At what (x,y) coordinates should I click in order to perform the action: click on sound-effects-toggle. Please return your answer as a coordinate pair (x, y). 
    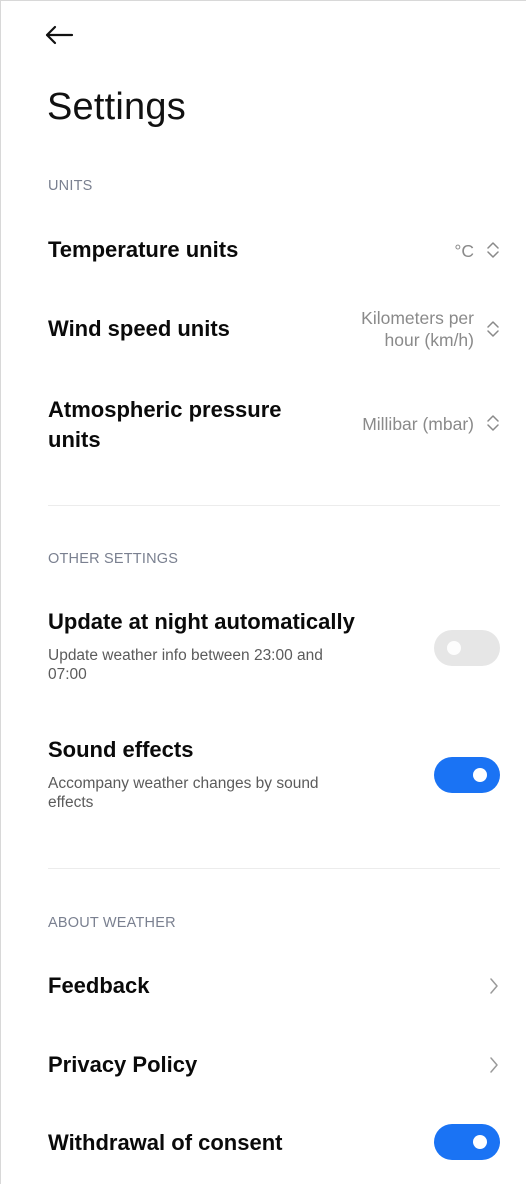
    Looking at the image, I should click on (467, 775).